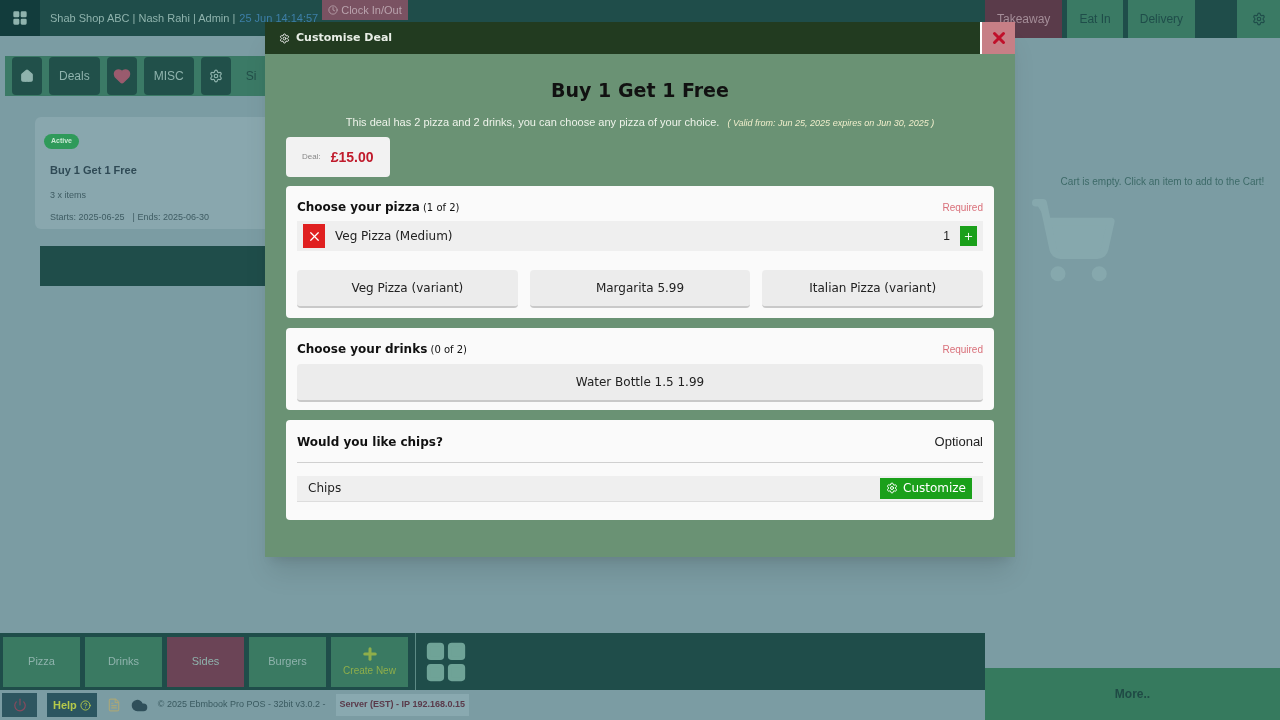  Describe the element at coordinates (87, 217) in the screenshot. I see `start-date: Starts: 2025-06-25` at that location.